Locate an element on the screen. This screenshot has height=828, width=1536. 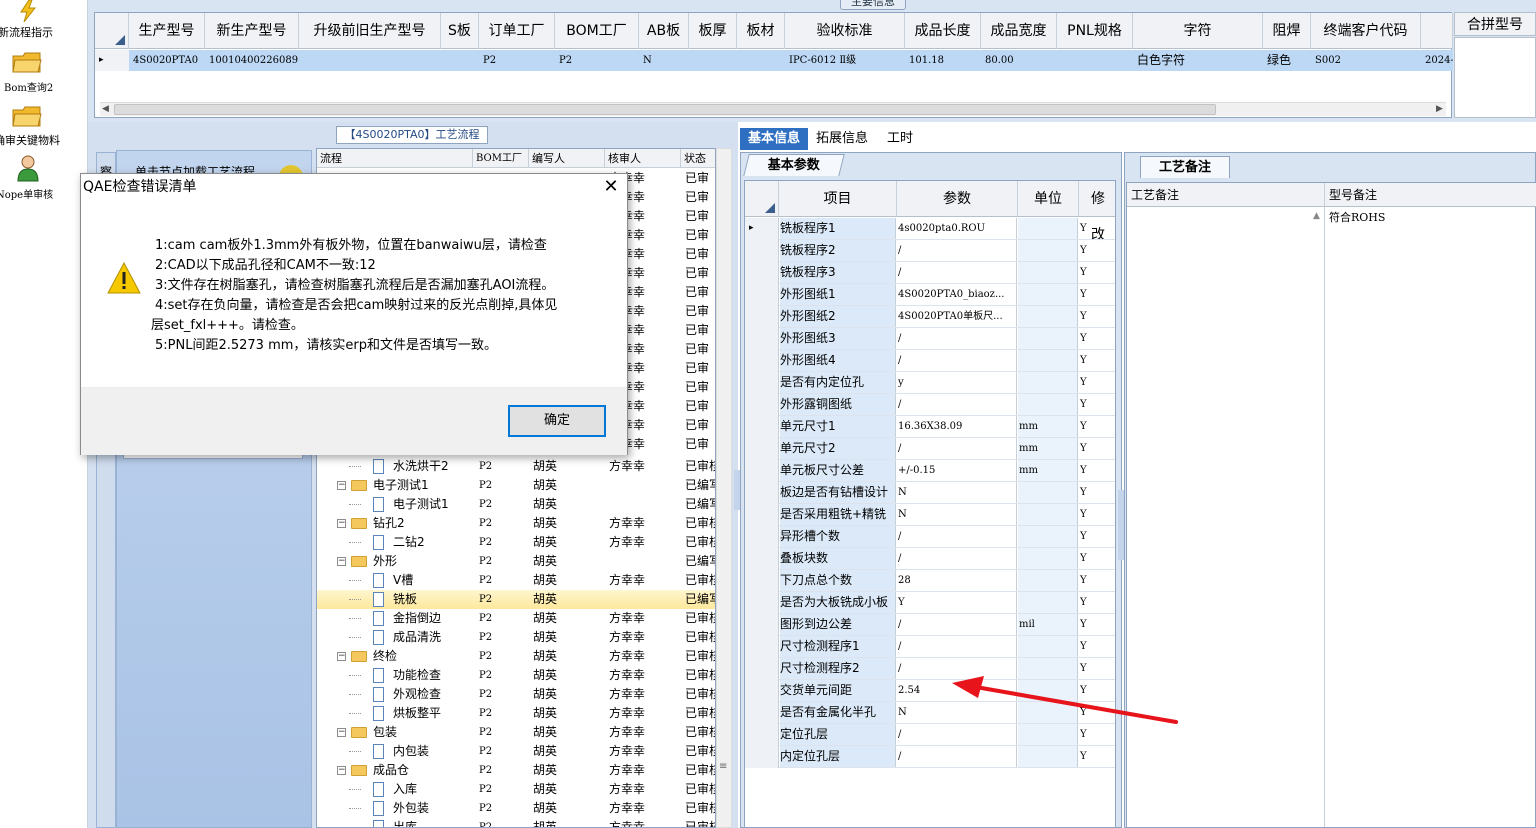
param-value: 4s0020pta0.ROU is located at coordinates (957, 228).